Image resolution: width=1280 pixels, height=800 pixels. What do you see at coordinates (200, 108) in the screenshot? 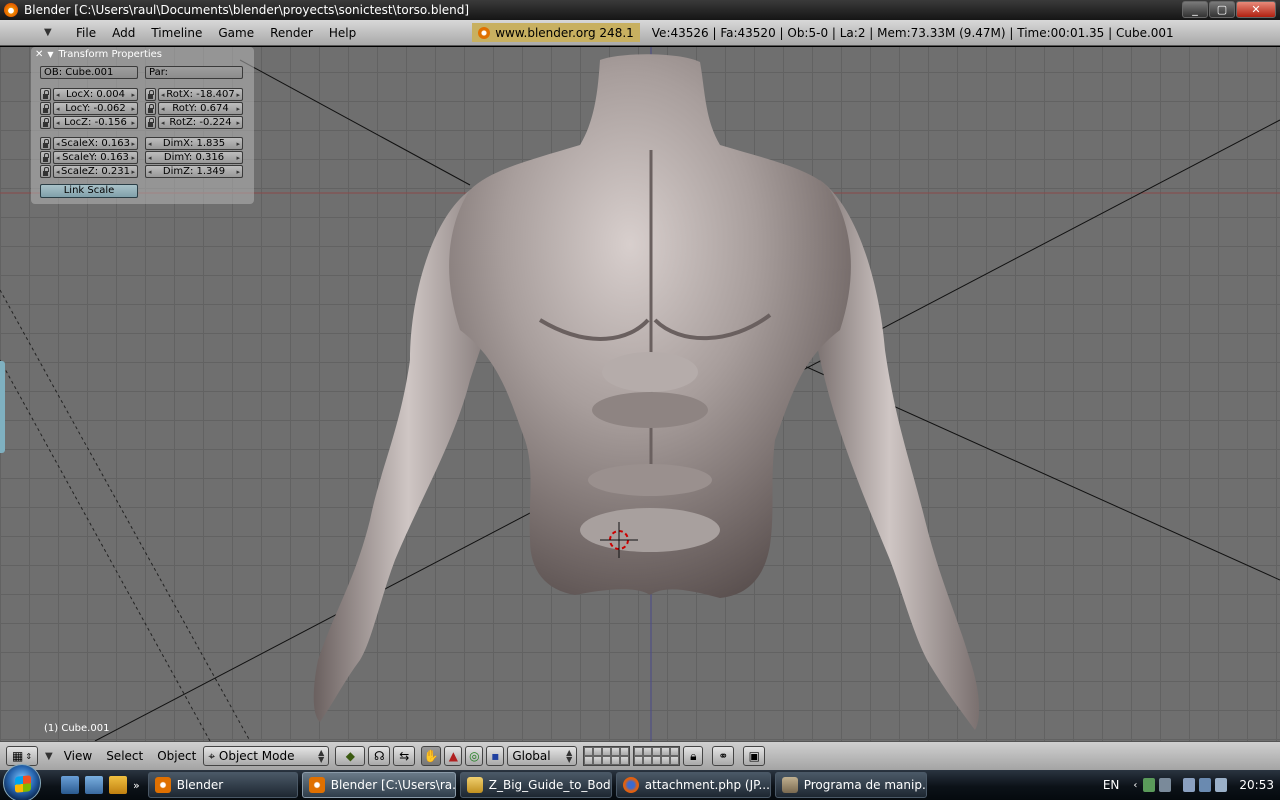
I see `roty-field: ◂ RotY: 0.674 ▸` at bounding box center [200, 108].